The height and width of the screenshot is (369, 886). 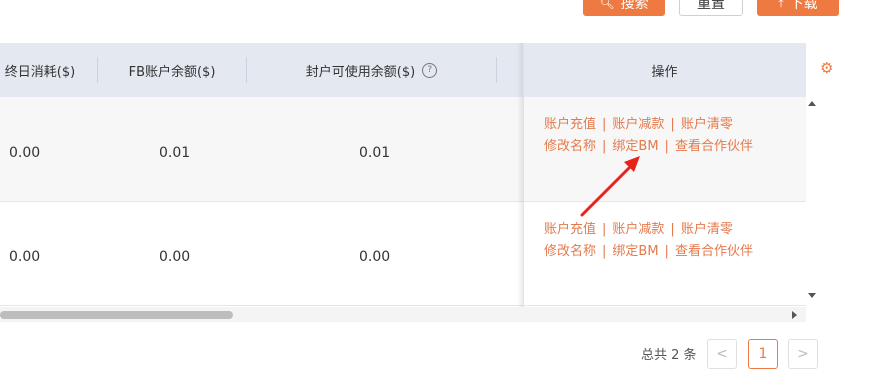 I want to click on cell-fb-balance: 0.01, so click(x=175, y=153).